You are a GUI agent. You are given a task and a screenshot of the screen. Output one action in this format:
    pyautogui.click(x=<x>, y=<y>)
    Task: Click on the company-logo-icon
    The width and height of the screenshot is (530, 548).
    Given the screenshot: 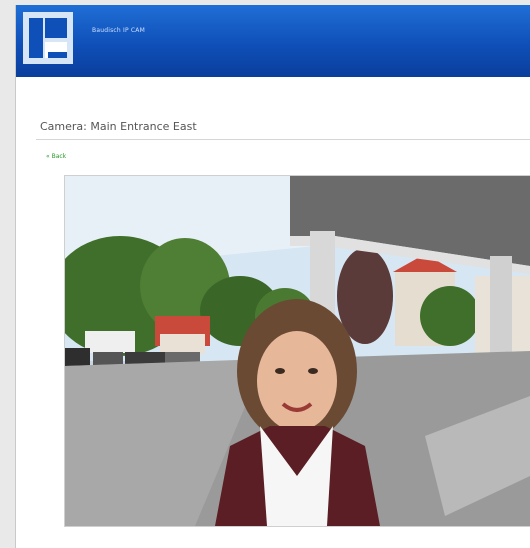 What is the action you would take?
    pyautogui.click(x=48, y=38)
    